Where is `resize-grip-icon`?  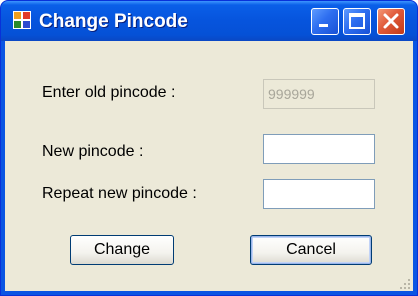
resize-grip-icon is located at coordinates (405, 283).